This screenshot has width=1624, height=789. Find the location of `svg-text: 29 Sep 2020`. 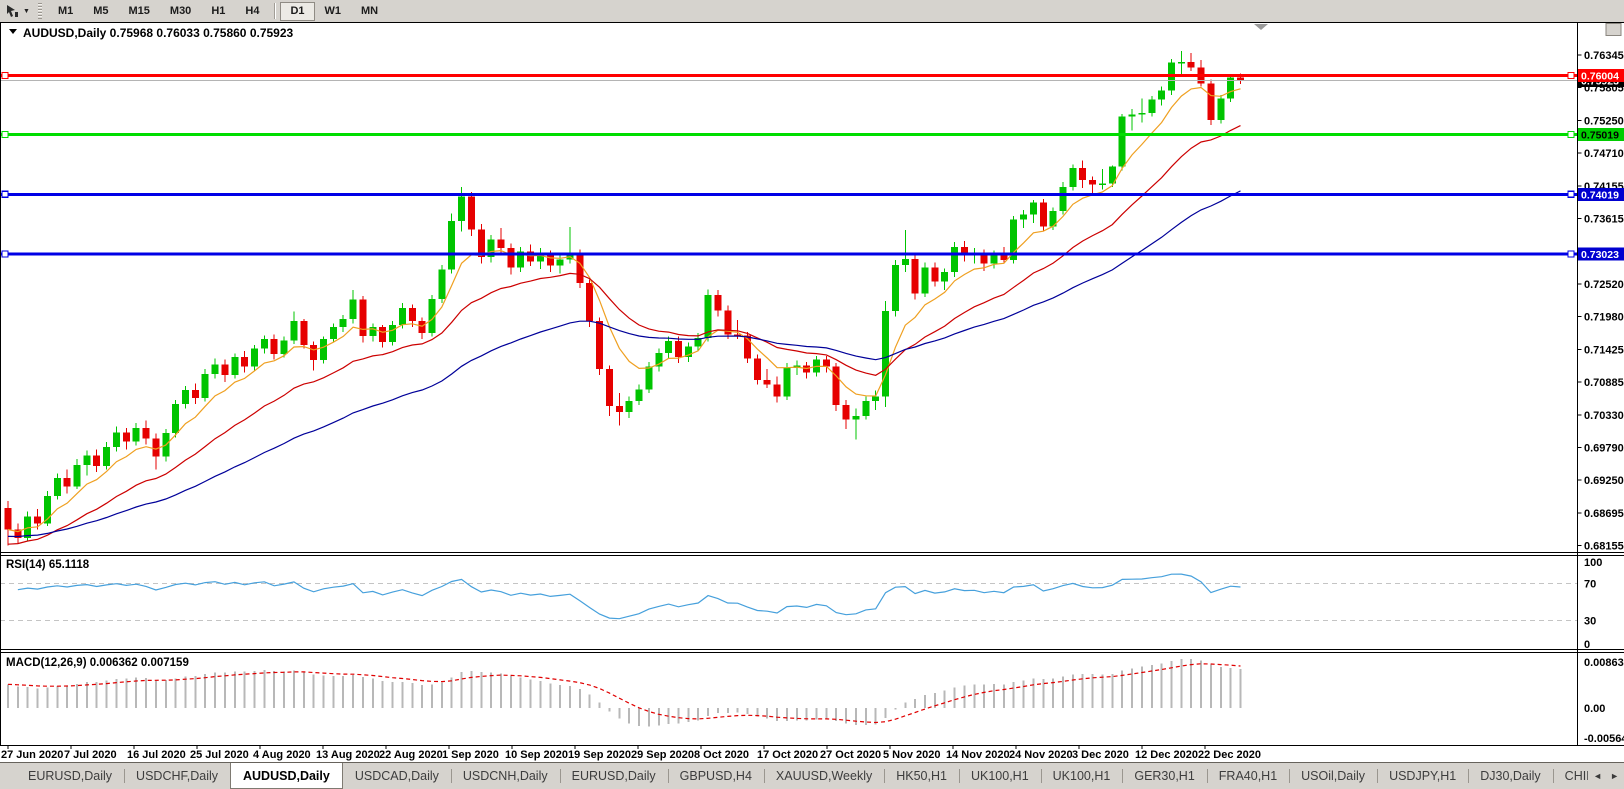

svg-text: 29 Sep 2020 is located at coordinates (662, 755).